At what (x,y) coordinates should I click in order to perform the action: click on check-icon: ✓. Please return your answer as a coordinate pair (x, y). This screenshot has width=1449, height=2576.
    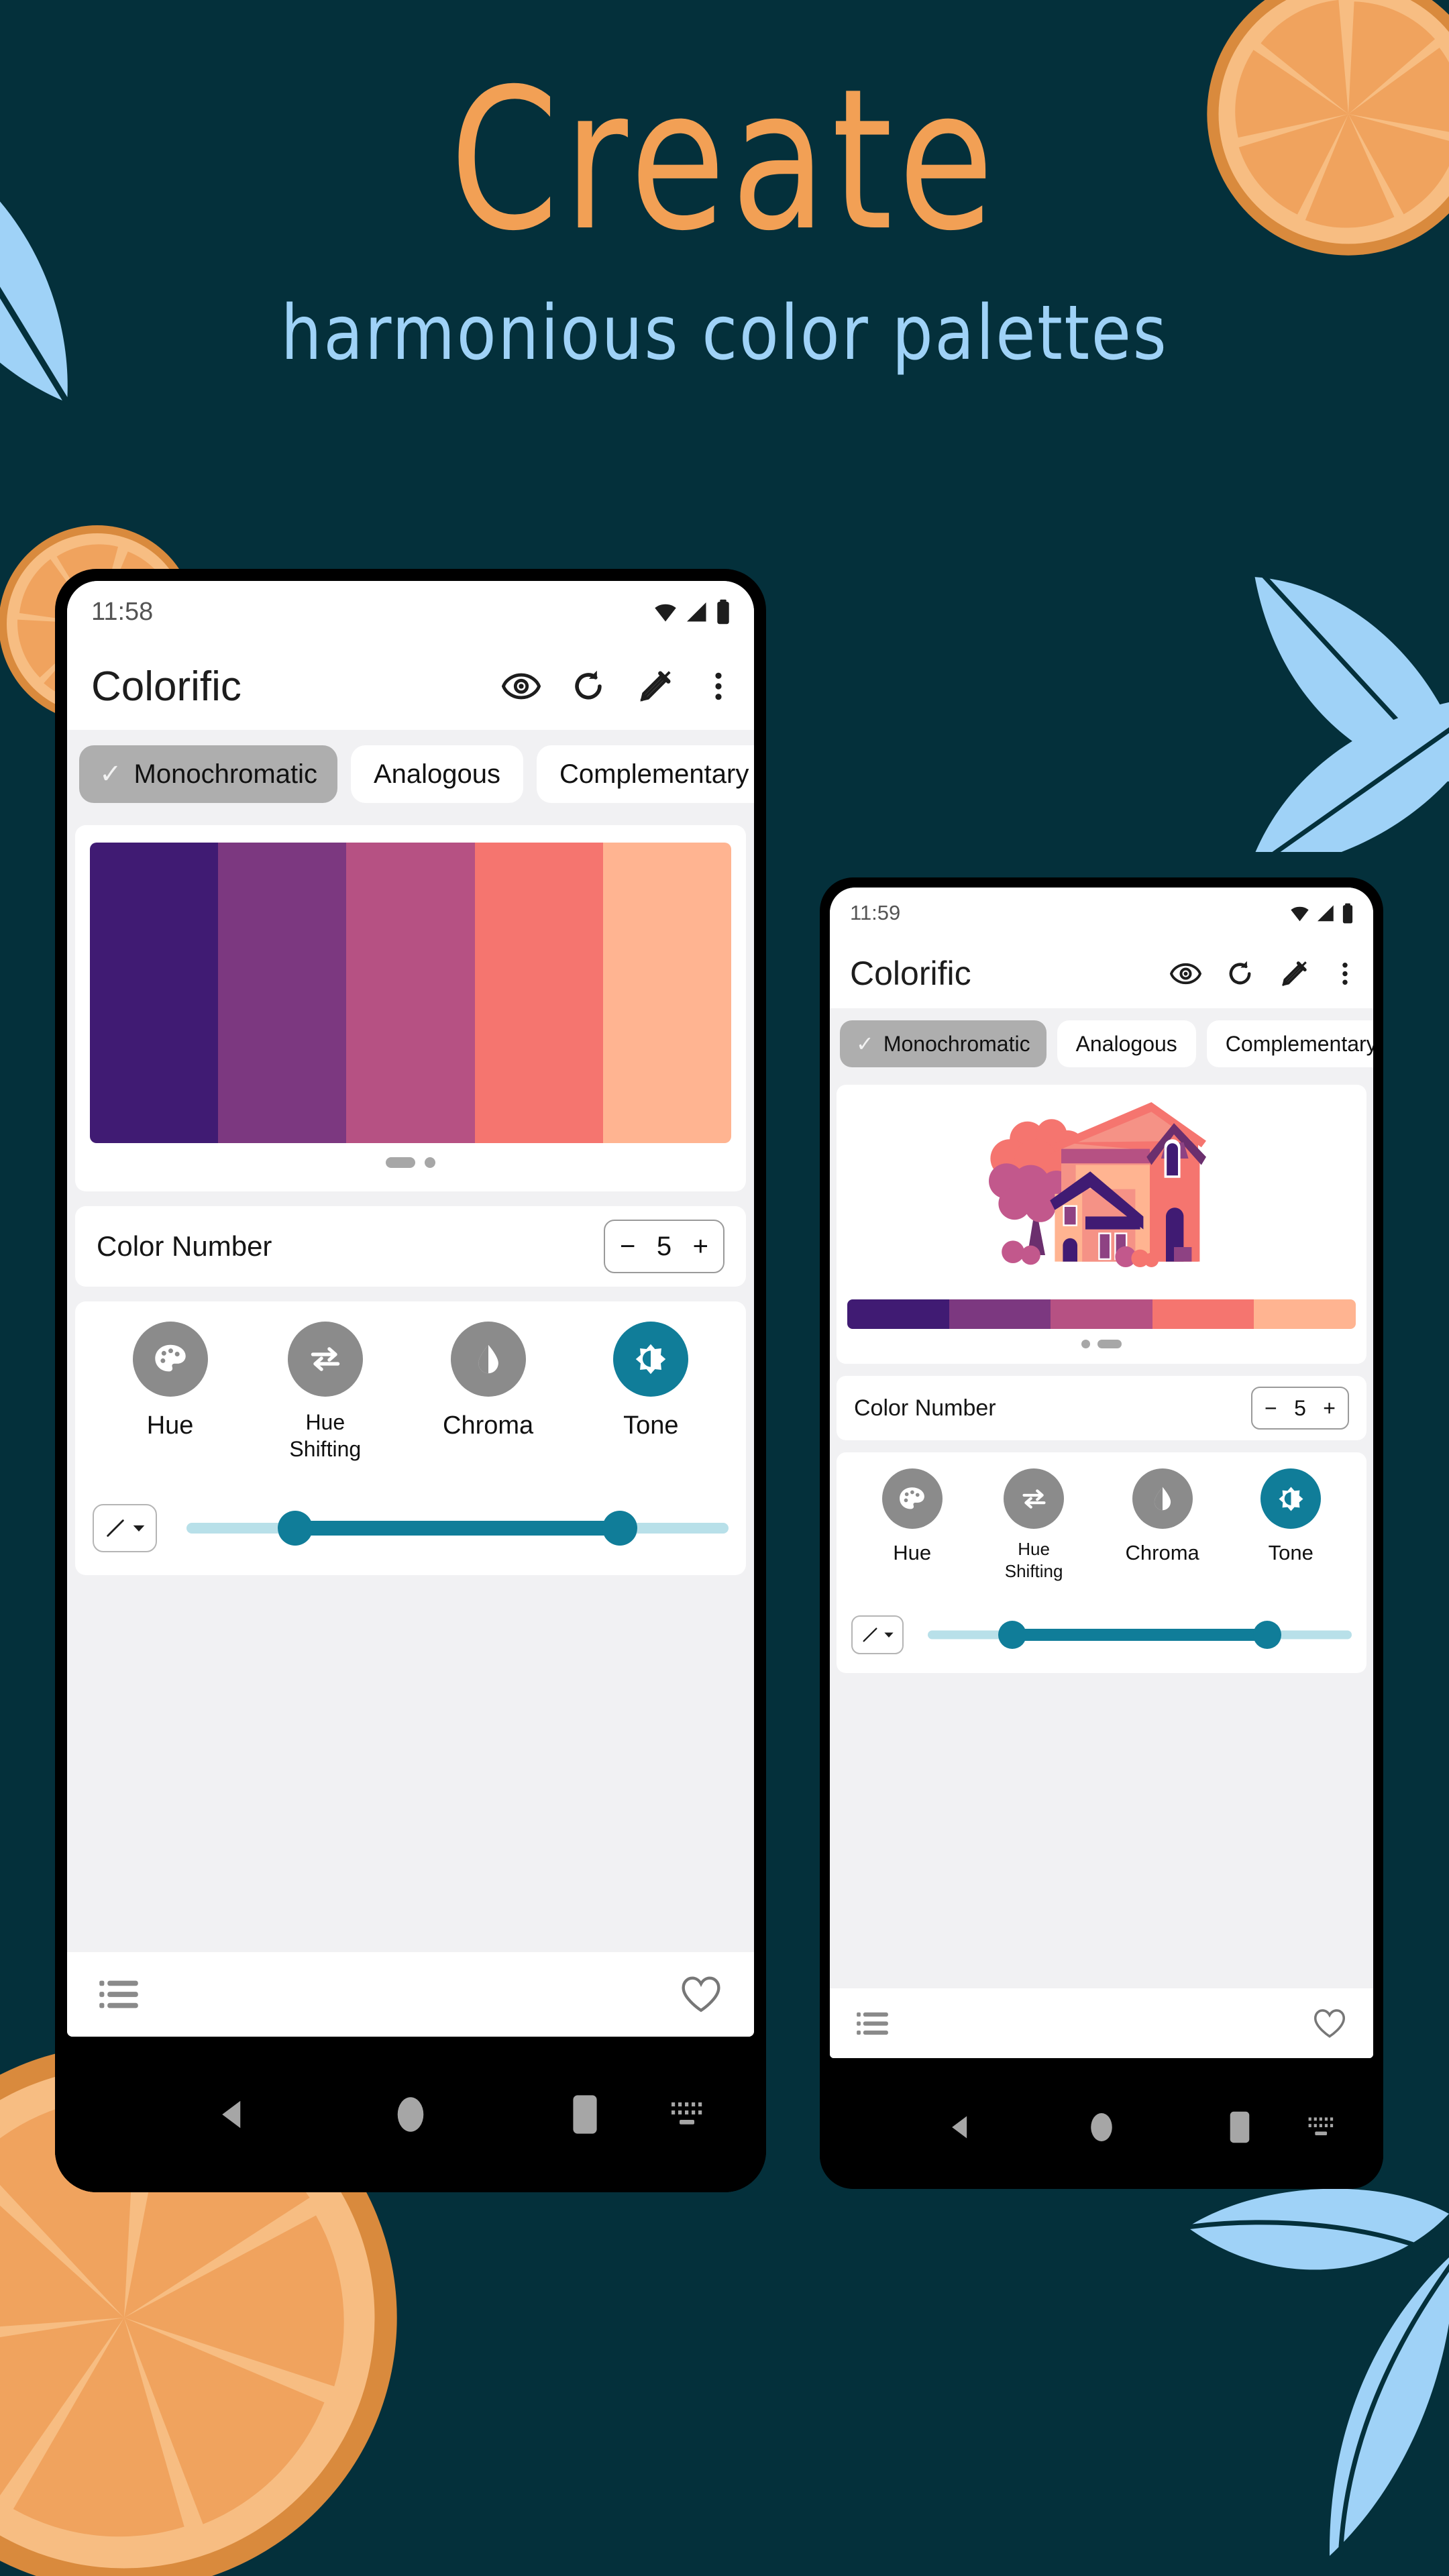
    Looking at the image, I should click on (865, 1044).